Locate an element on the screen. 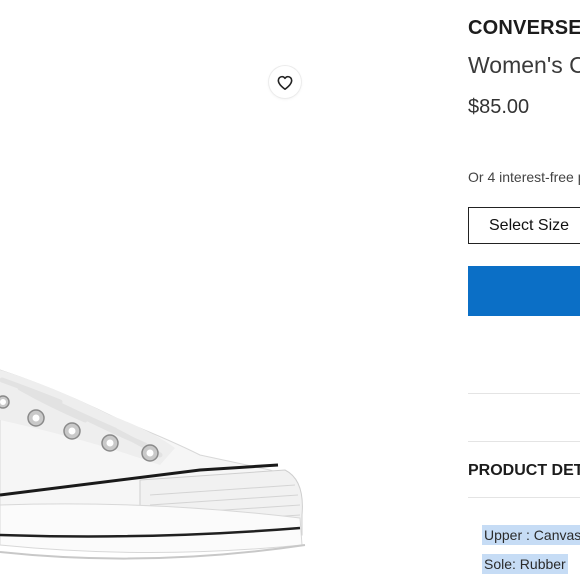  select-size-dropdown: Select Size is located at coordinates (524, 225).